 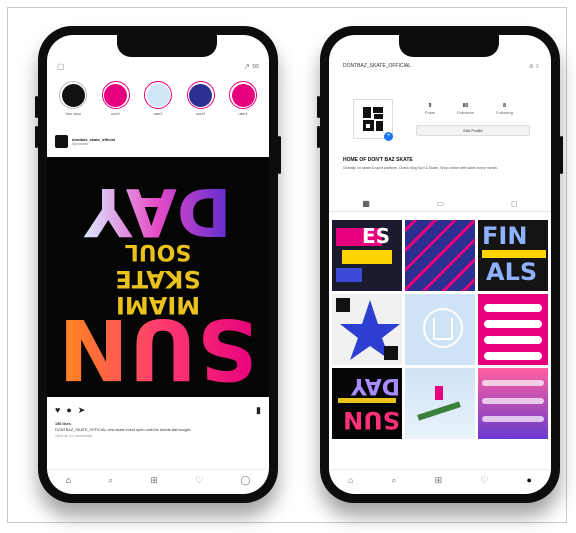 I want to click on send-icon: ↗ ✉, so click(x=251, y=66).